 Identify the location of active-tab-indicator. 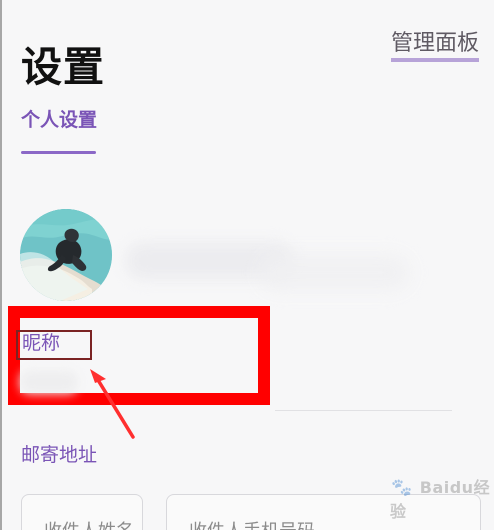
(58, 152).